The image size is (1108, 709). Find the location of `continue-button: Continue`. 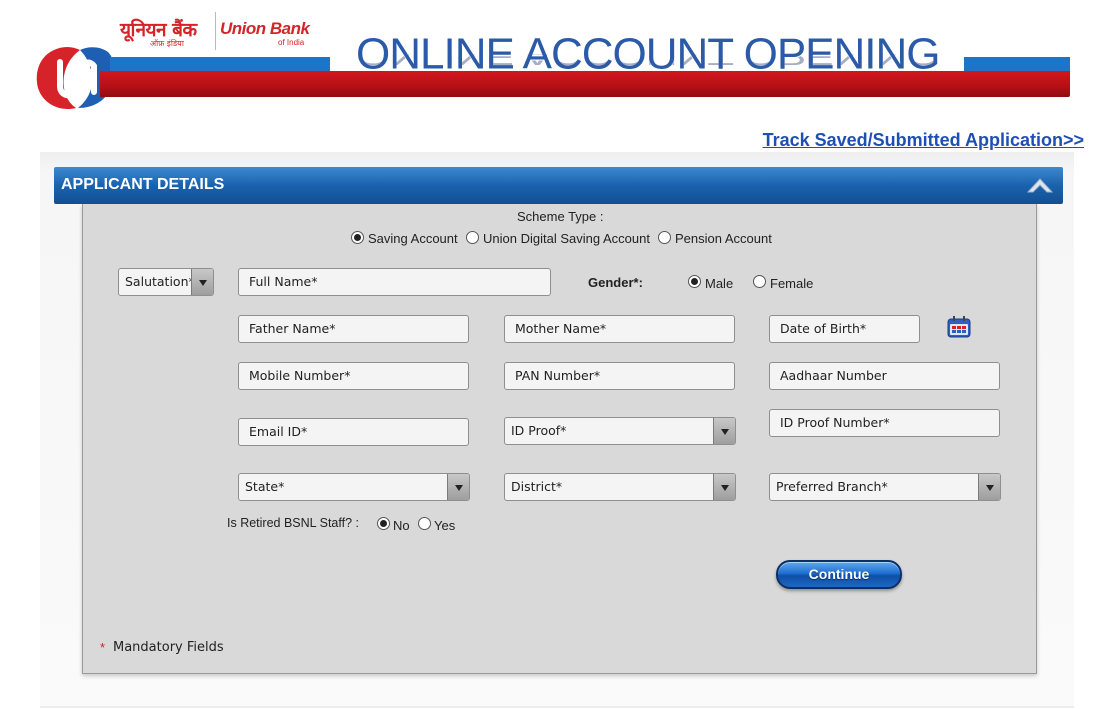

continue-button: Continue is located at coordinates (839, 574).